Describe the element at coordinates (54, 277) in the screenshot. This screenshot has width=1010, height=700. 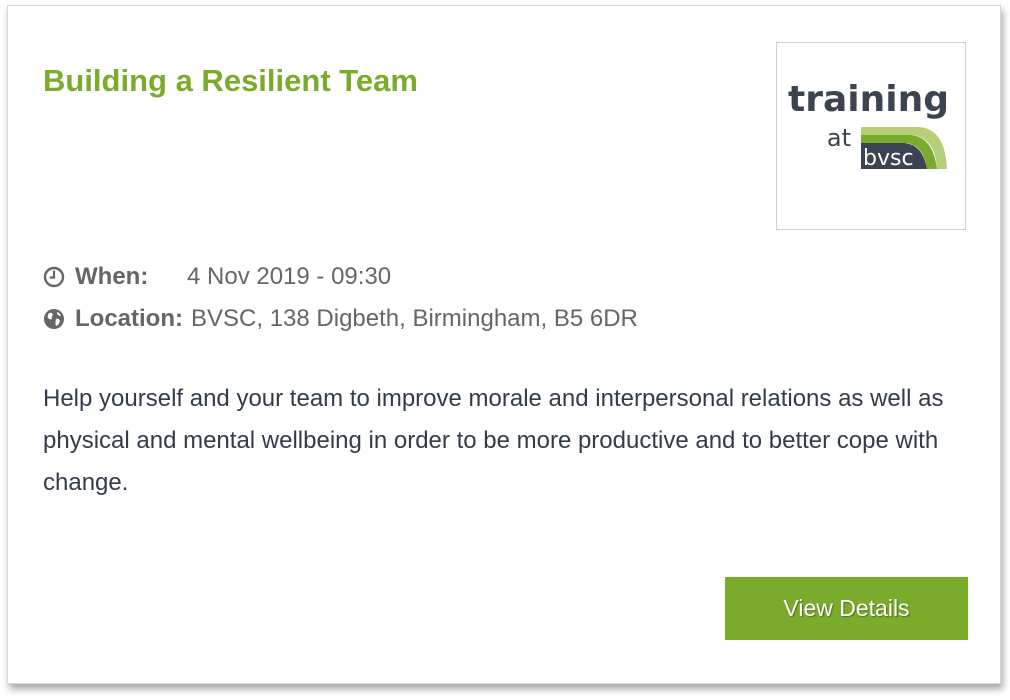
I see `clock-icon` at that location.